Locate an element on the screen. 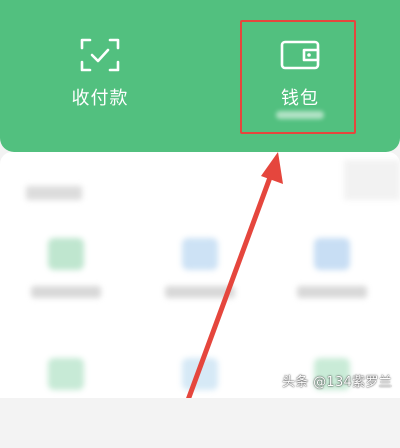  scan-check-icon is located at coordinates (100, 55).